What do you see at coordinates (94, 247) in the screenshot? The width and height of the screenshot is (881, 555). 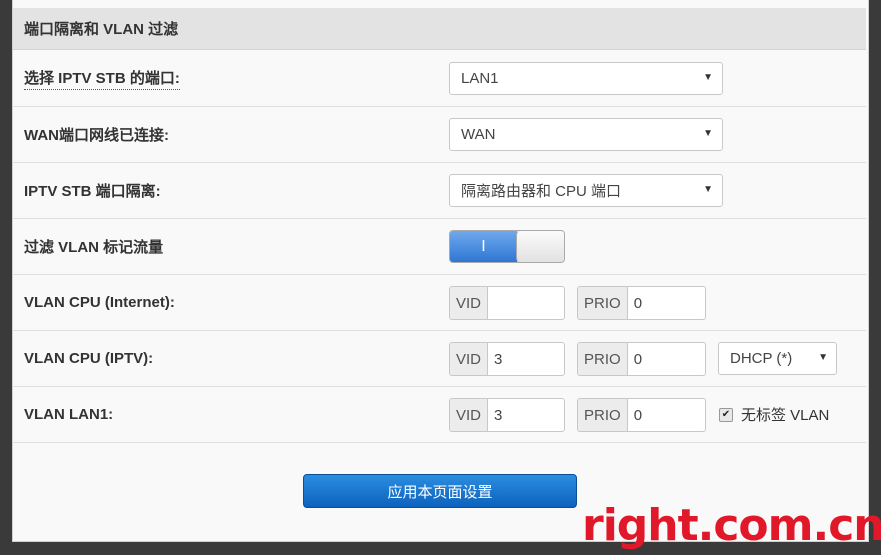 I see `vlan-filter-label: 过滤 VLAN 标记流量` at bounding box center [94, 247].